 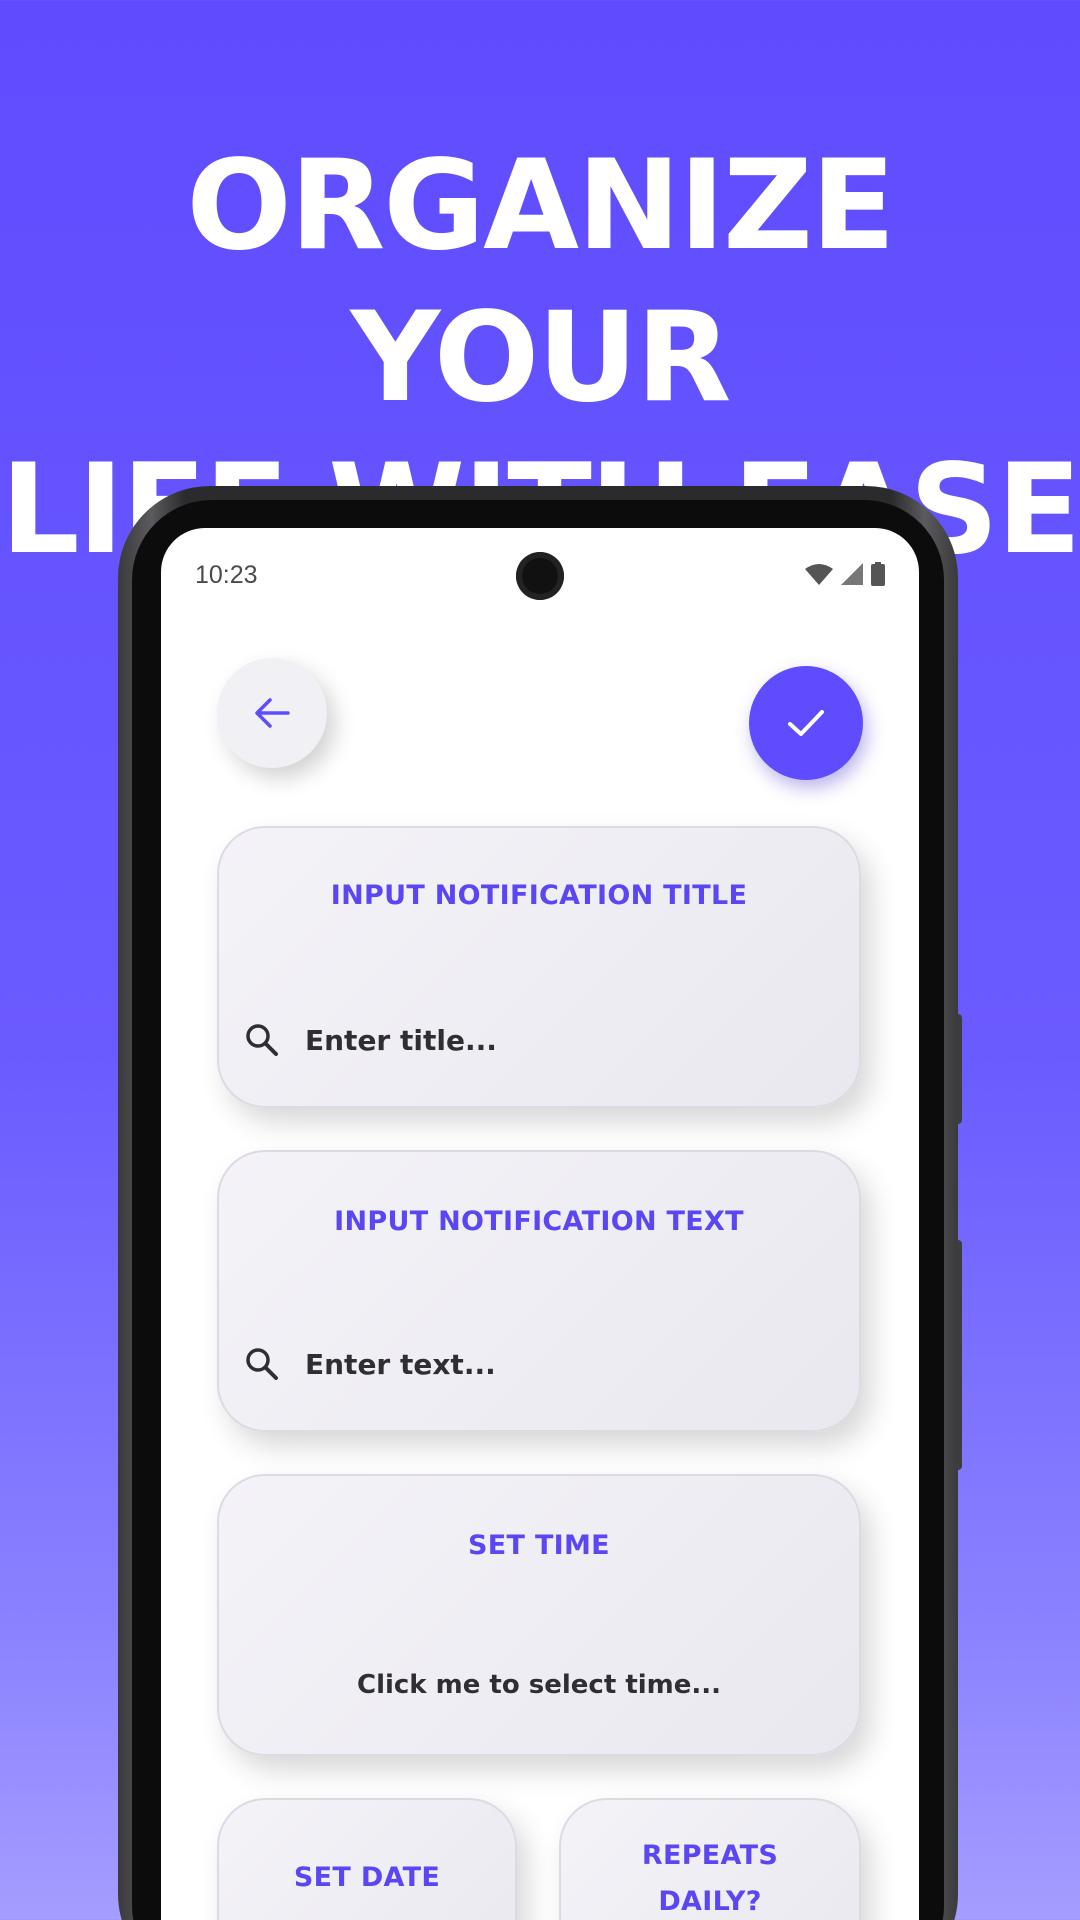 I want to click on set-date-card: SET DATE, so click(x=367, y=1859).